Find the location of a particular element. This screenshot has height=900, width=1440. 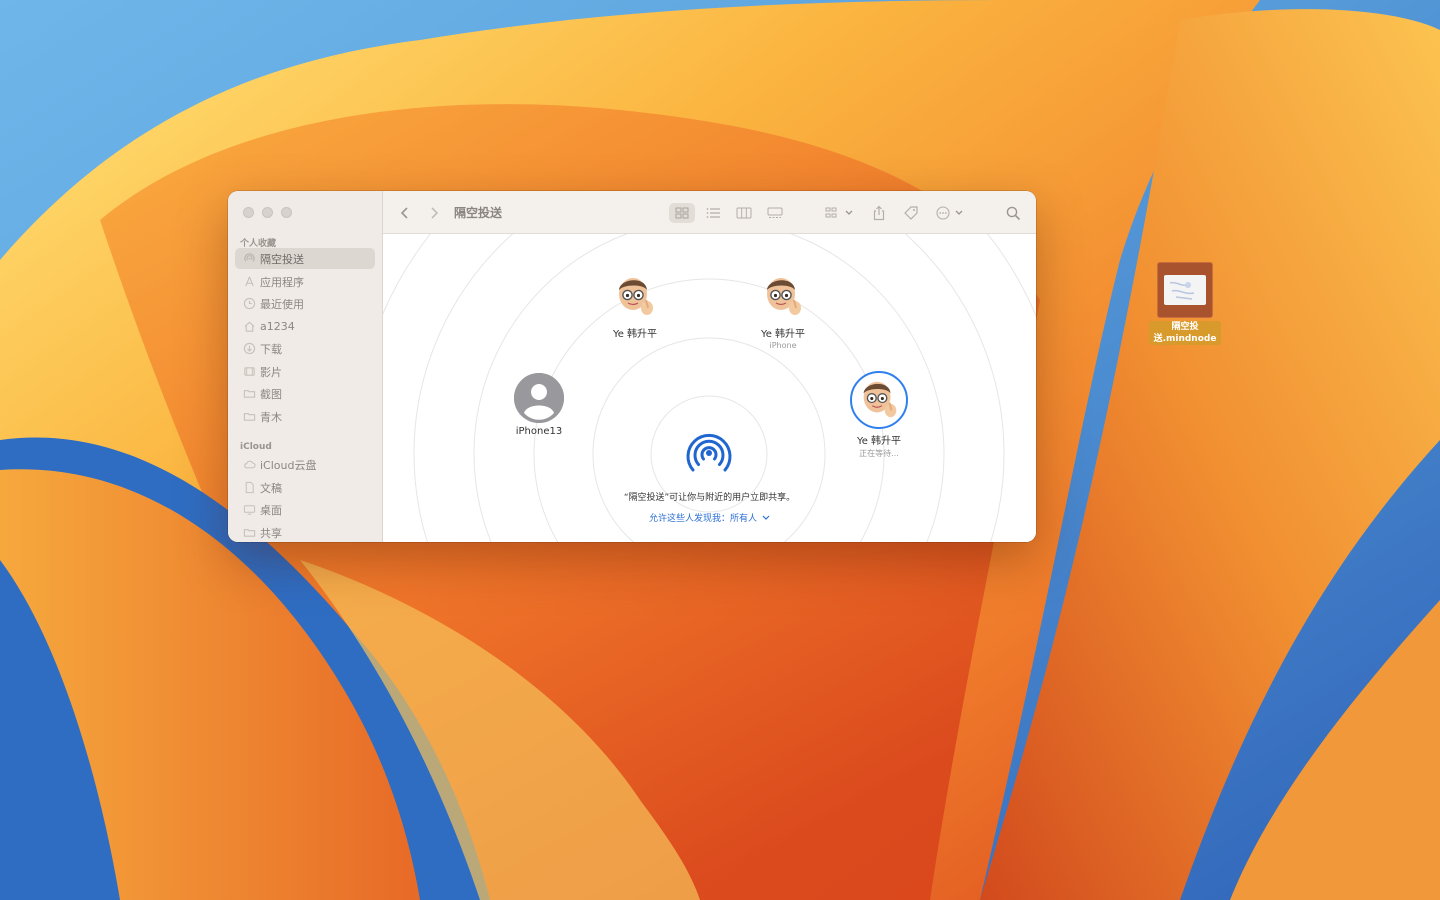

sidebar-item-desktop: 桌面 is located at coordinates (305, 509).